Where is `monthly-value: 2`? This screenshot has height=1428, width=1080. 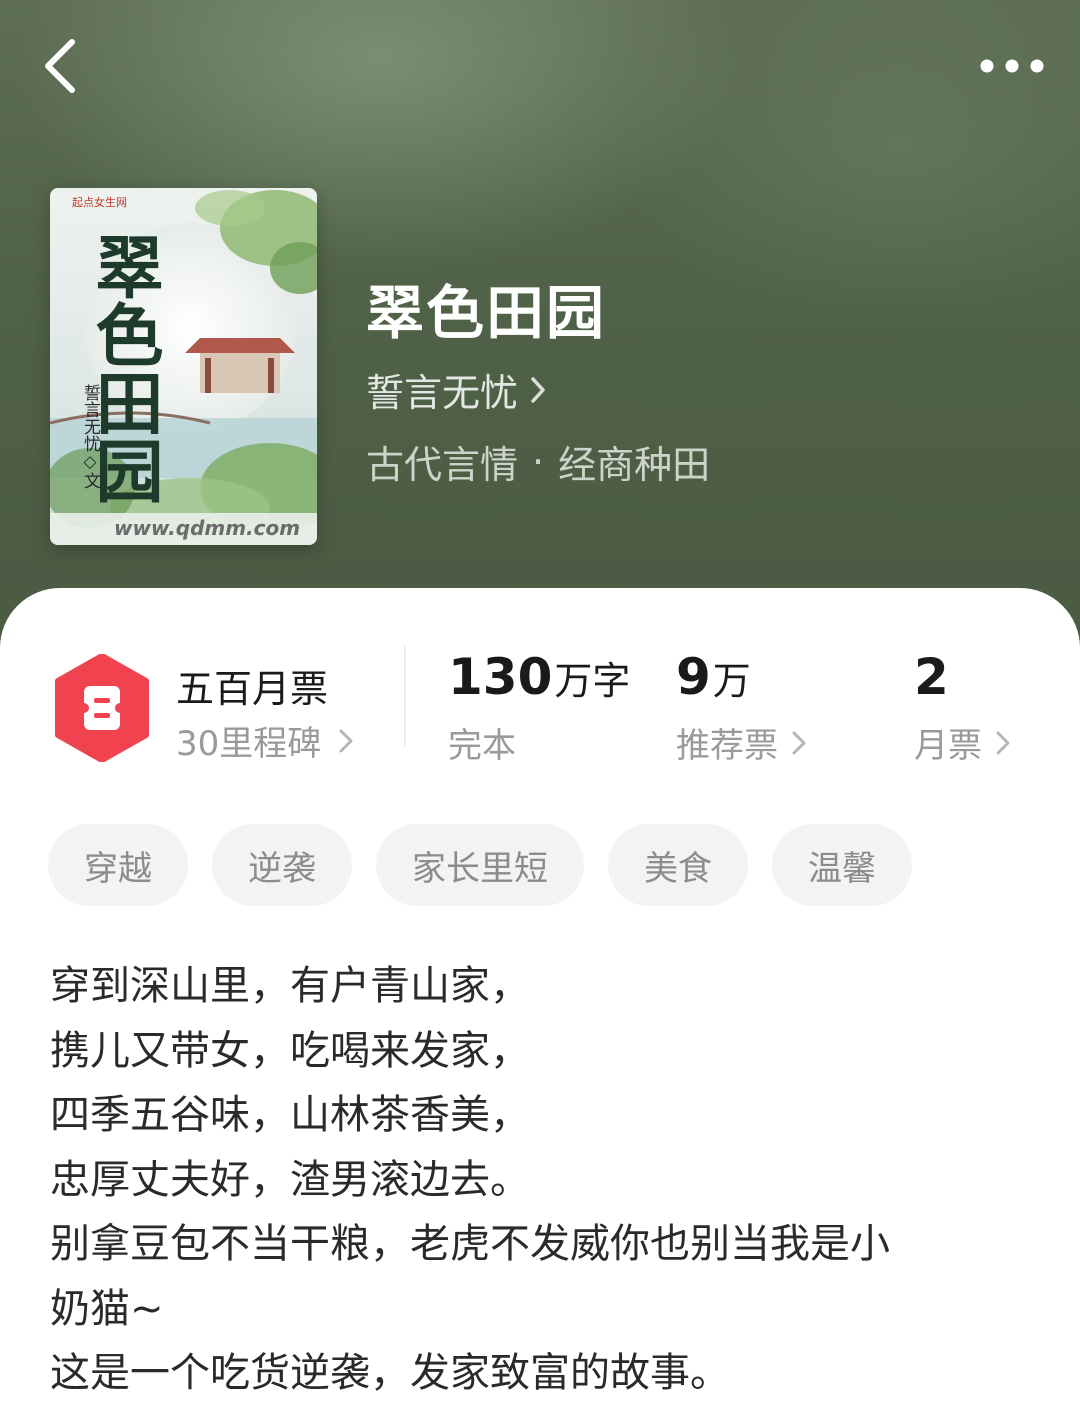
monthly-value: 2 is located at coordinates (931, 677).